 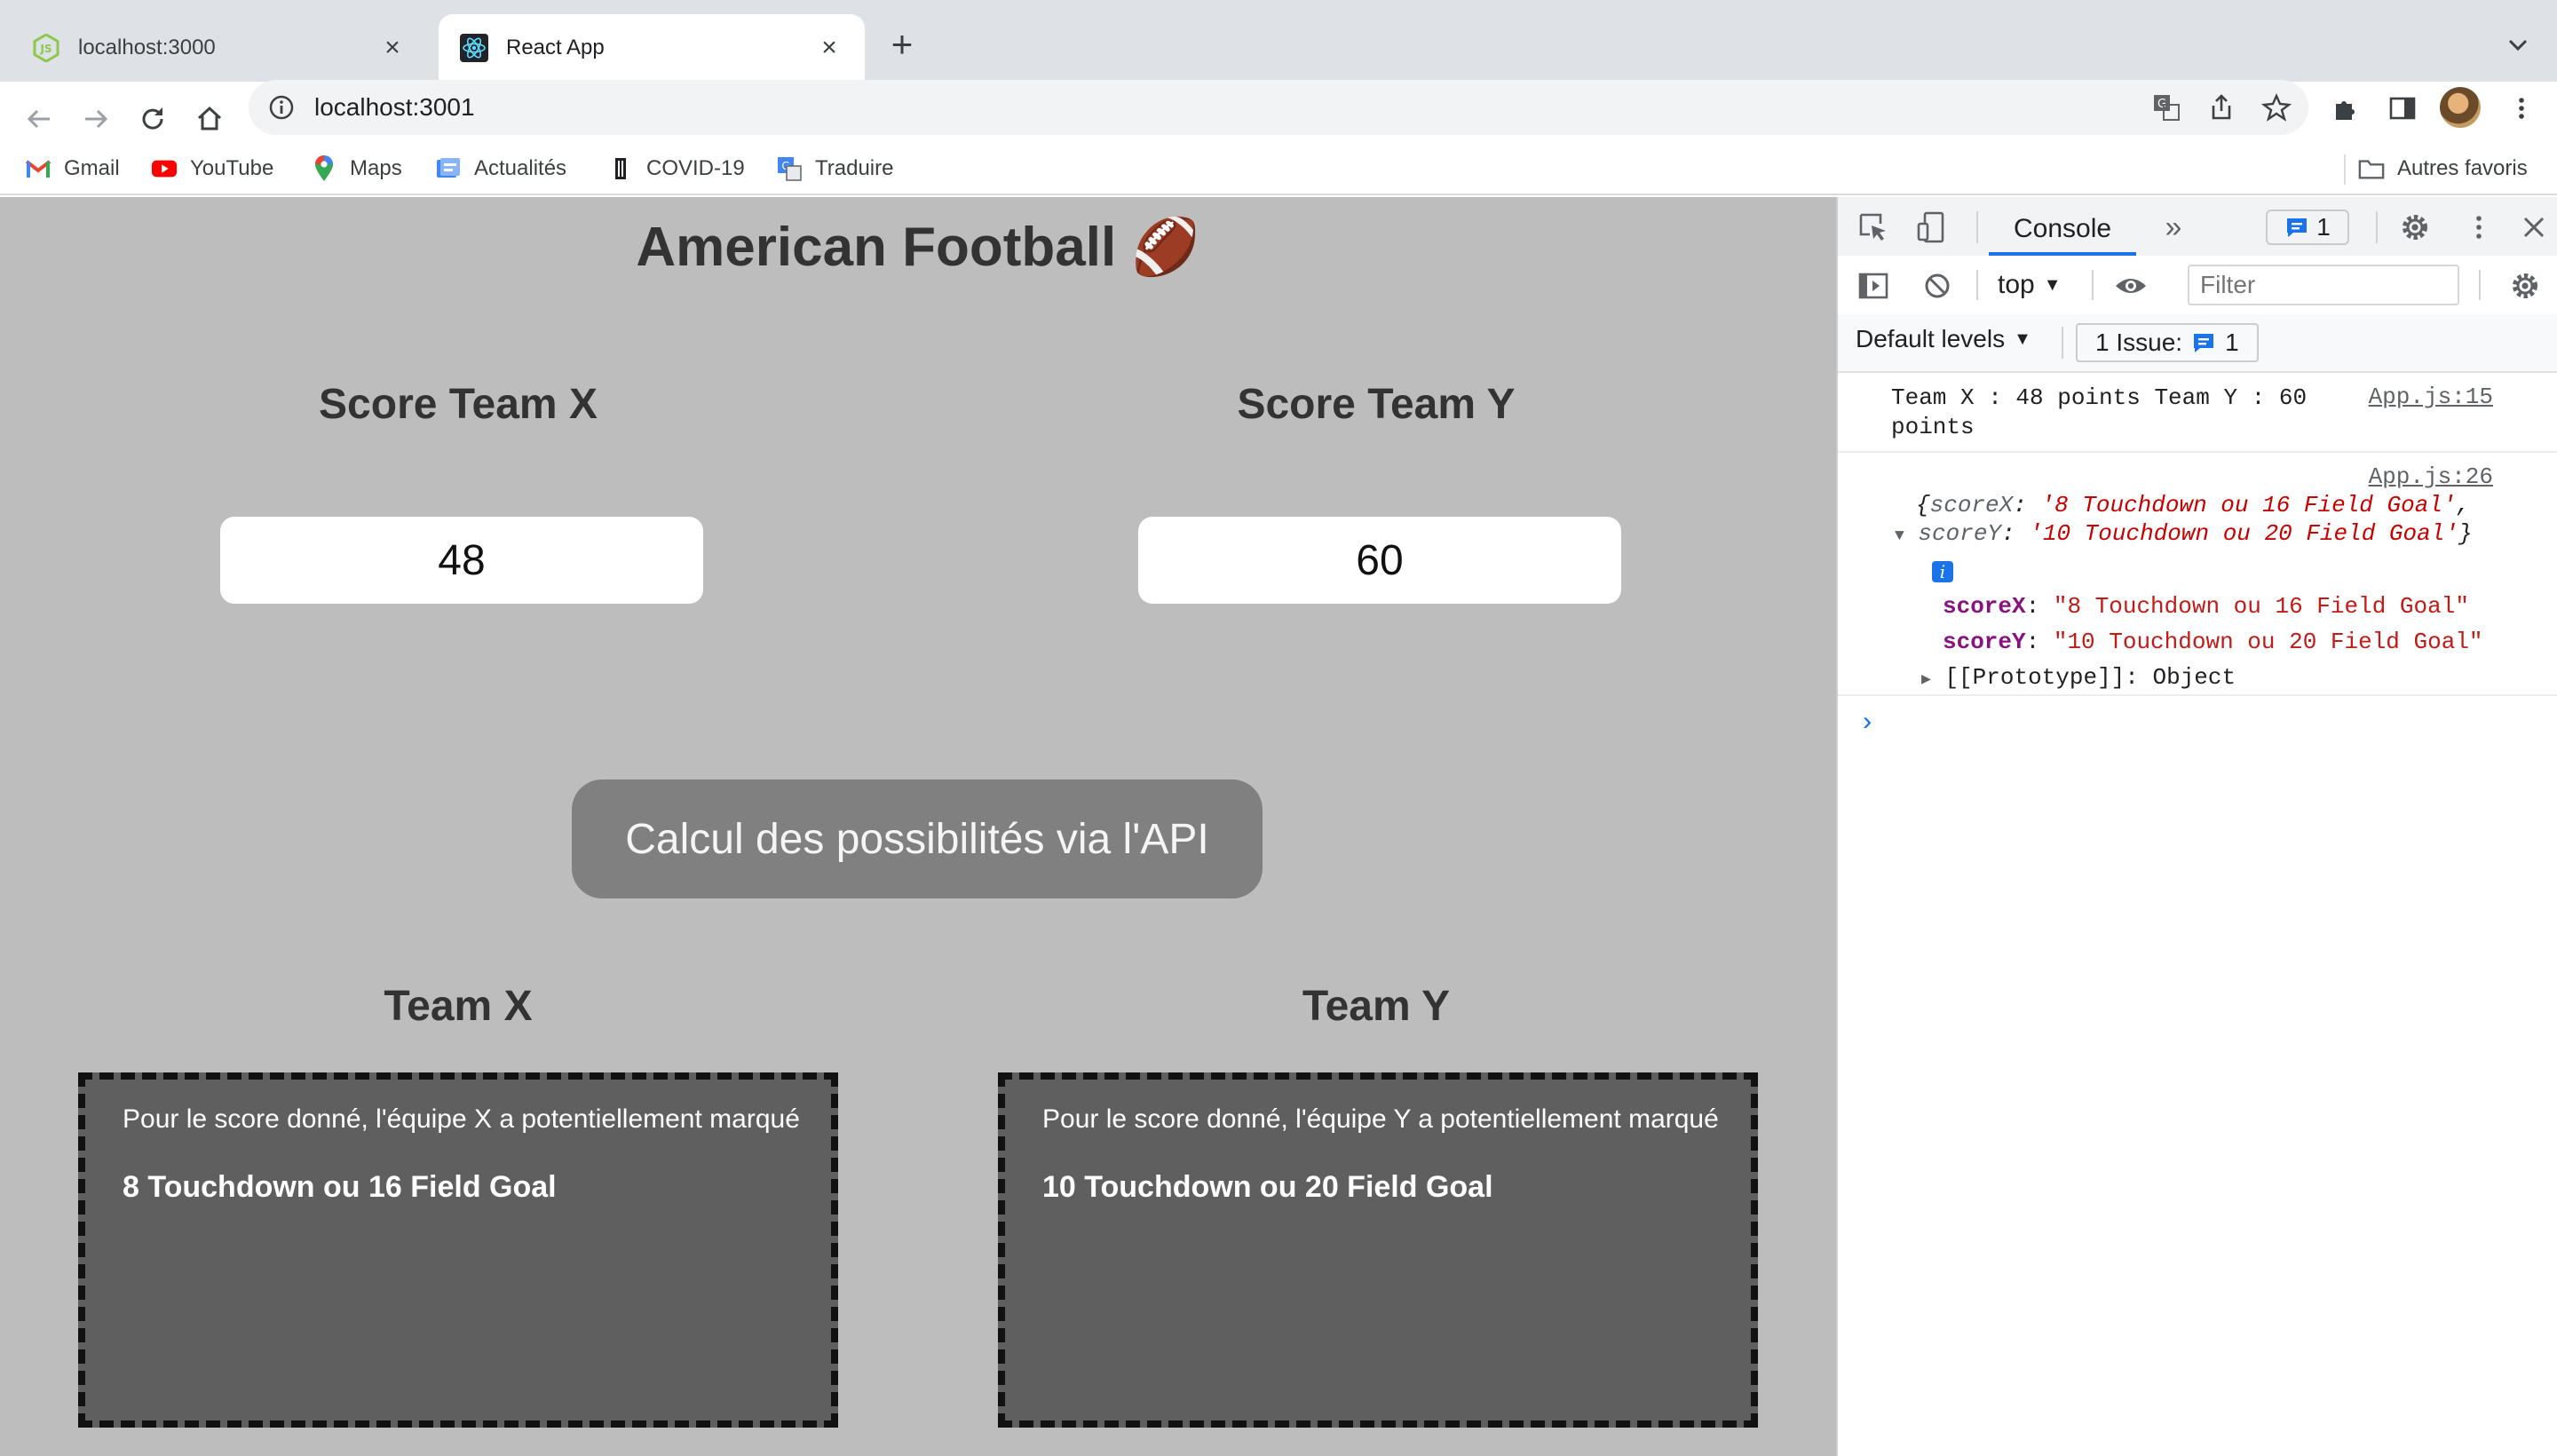 What do you see at coordinates (38, 168) in the screenshot?
I see `gmail-icon` at bounding box center [38, 168].